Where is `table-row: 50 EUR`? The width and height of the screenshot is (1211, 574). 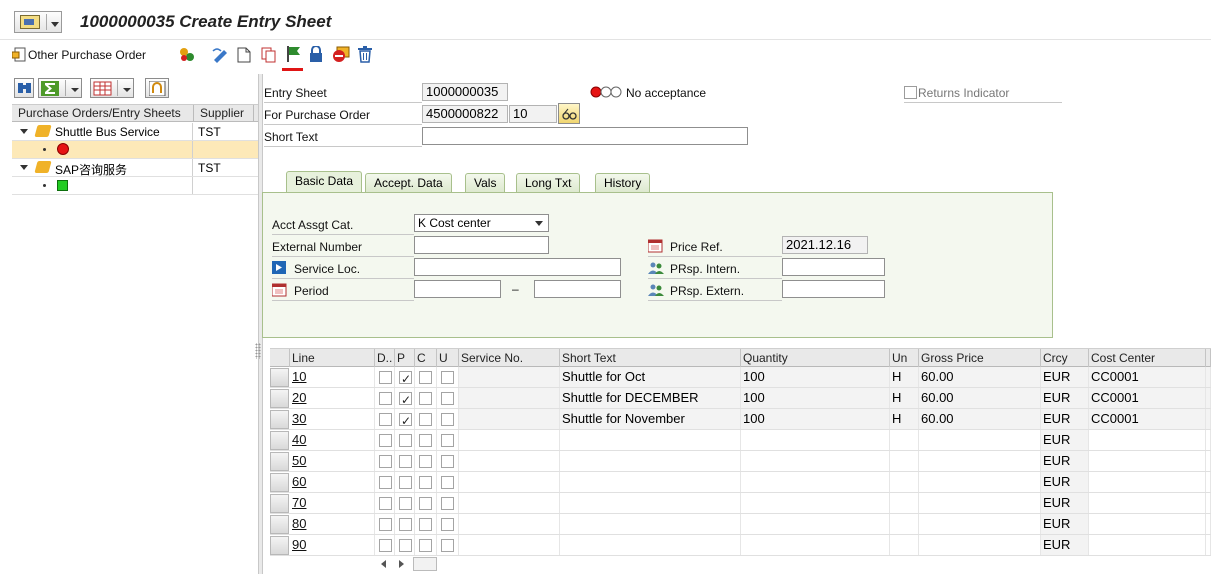
table-row: 50 EUR is located at coordinates (740, 461).